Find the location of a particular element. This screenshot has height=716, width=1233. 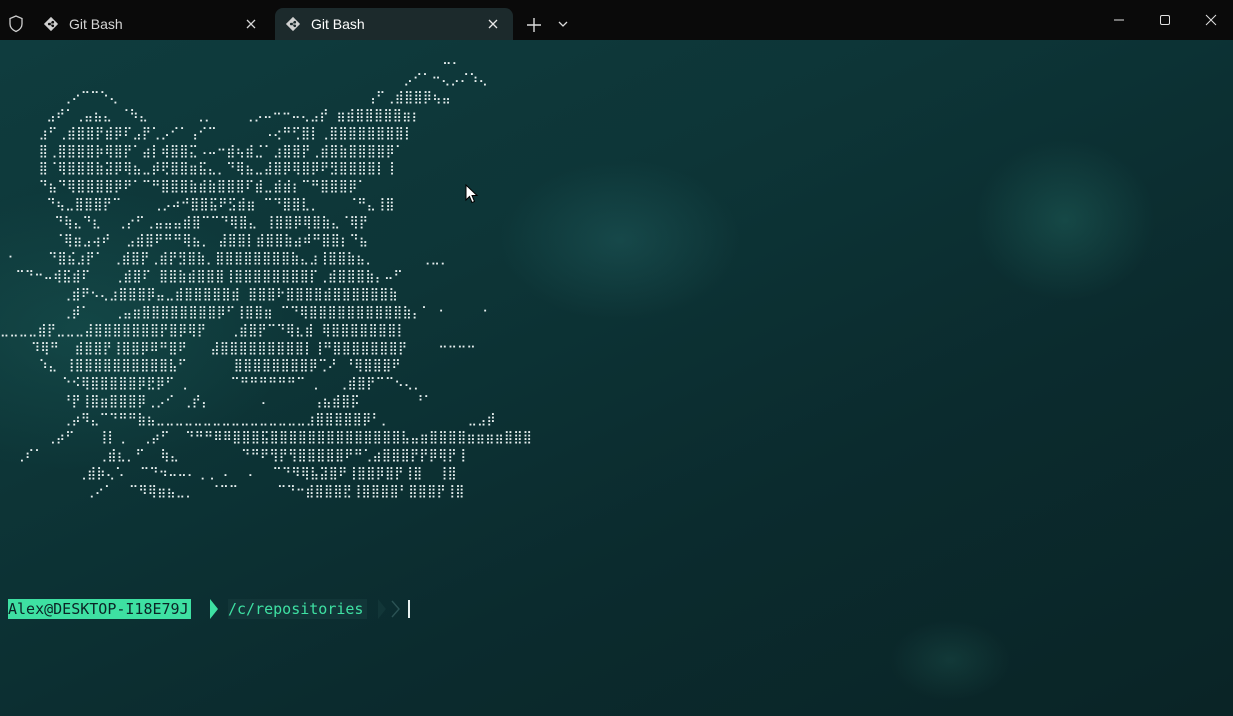

mouse-pointer-icon is located at coordinates (472, 194).